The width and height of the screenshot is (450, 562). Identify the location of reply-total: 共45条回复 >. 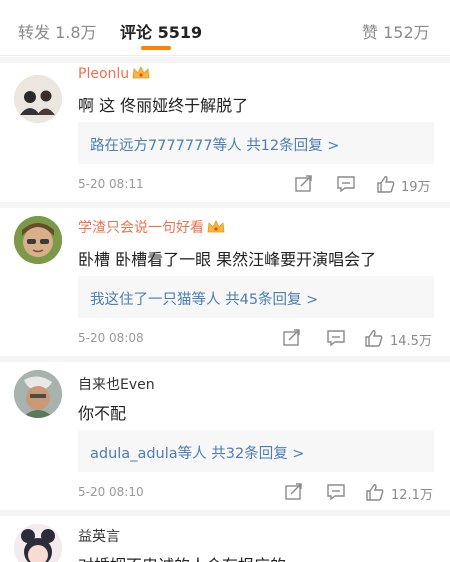
(272, 300).